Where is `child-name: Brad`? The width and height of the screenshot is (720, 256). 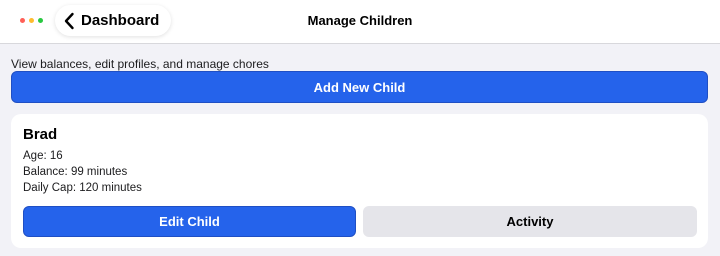
child-name: Brad is located at coordinates (40, 134).